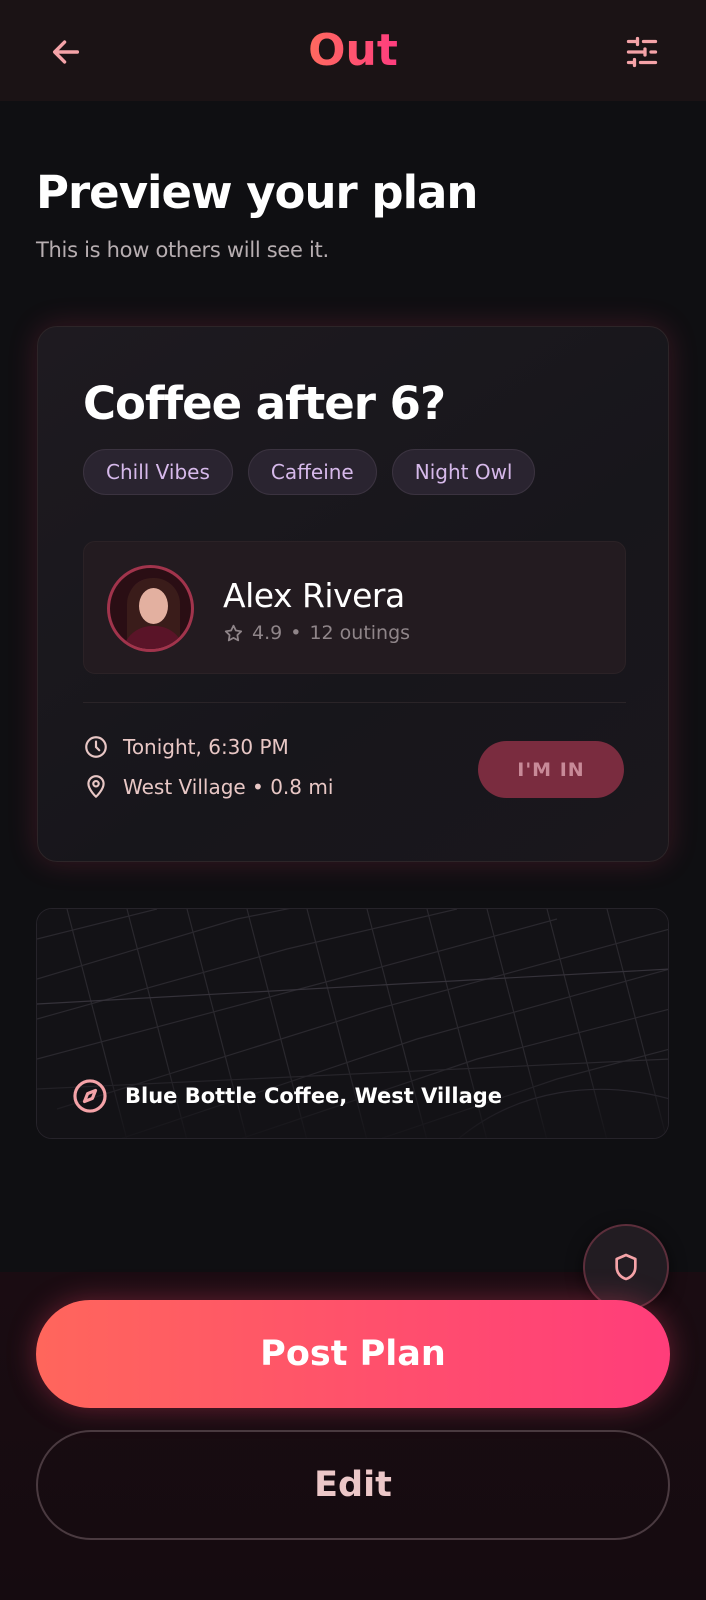 The height and width of the screenshot is (1600, 706). I want to click on plan-location: West Village • 0.8 mi, so click(208, 787).